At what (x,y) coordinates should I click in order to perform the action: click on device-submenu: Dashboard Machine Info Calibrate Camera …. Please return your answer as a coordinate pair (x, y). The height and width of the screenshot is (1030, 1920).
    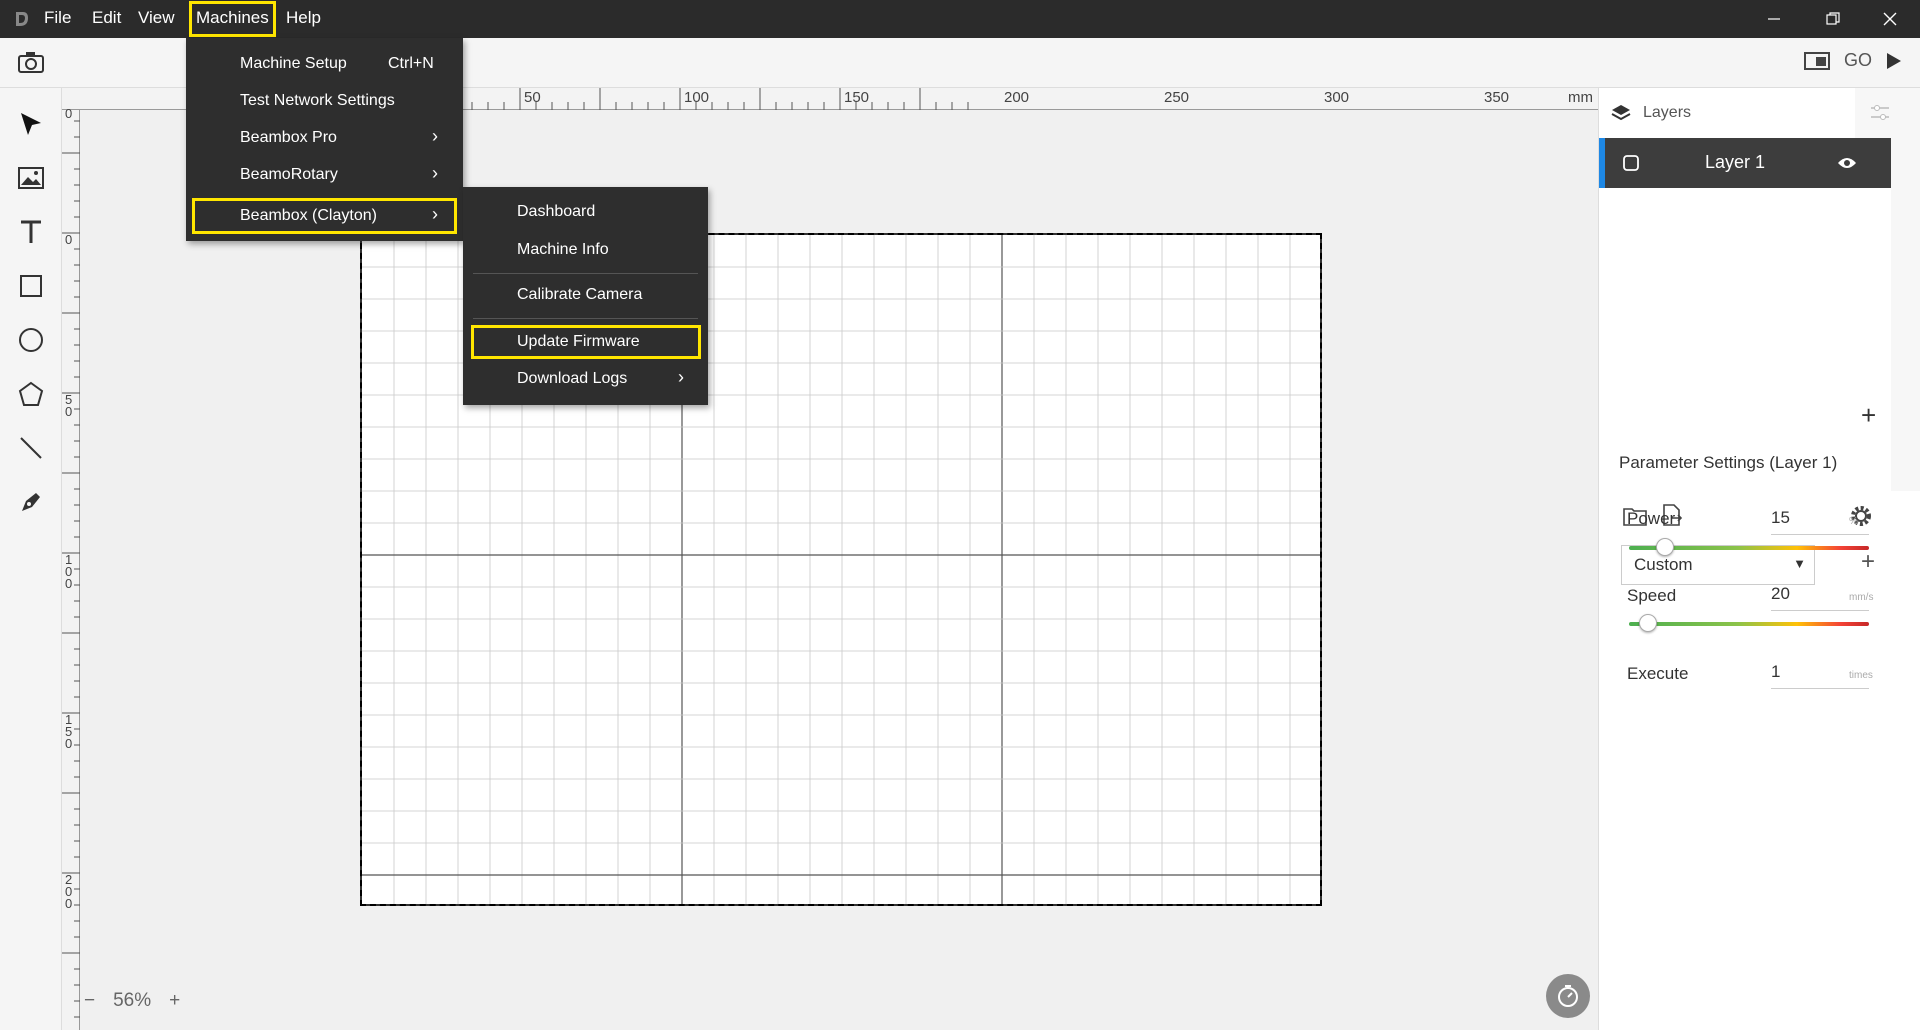
    Looking at the image, I should click on (585, 296).